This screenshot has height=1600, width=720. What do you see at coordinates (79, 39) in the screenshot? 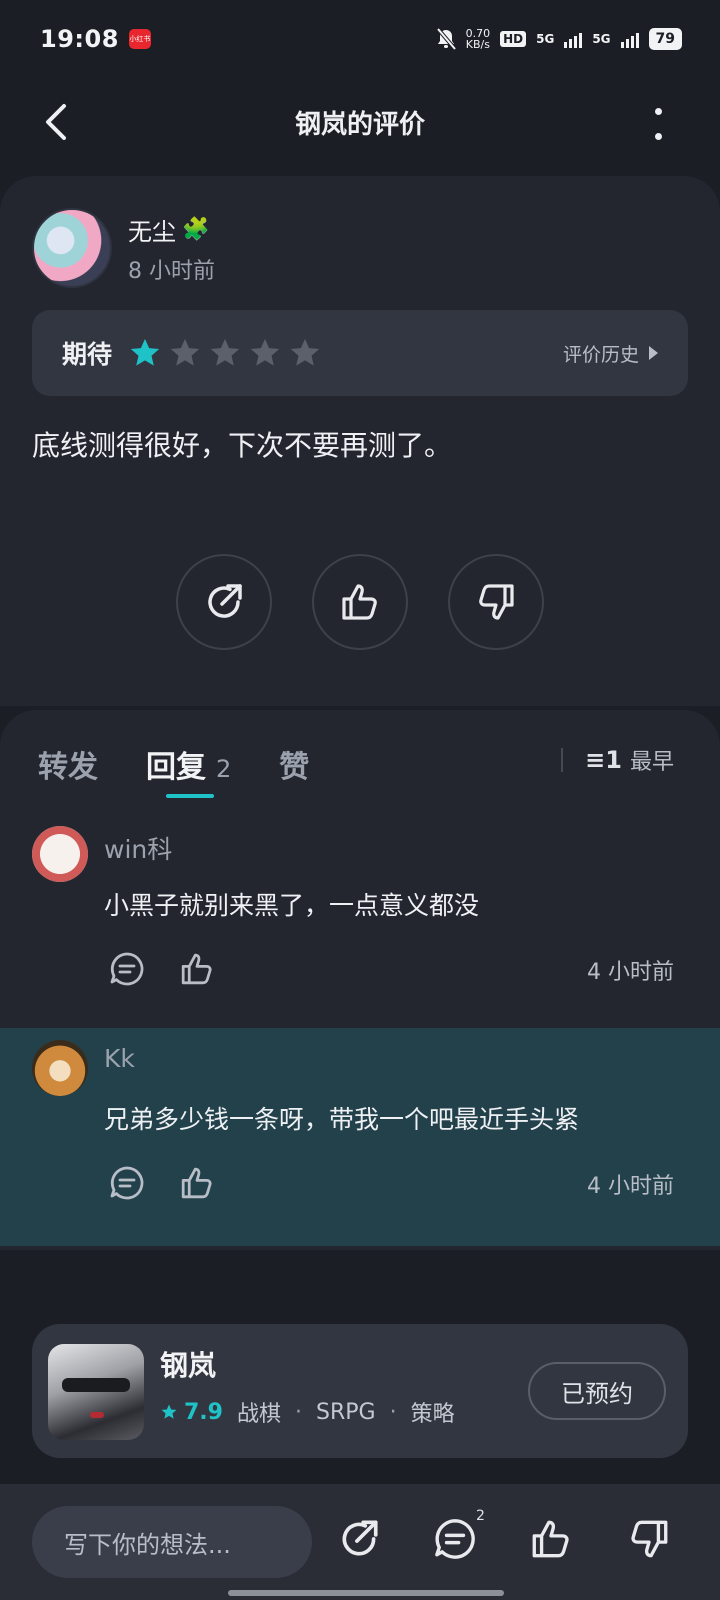
I see `status-time: 19:08` at bounding box center [79, 39].